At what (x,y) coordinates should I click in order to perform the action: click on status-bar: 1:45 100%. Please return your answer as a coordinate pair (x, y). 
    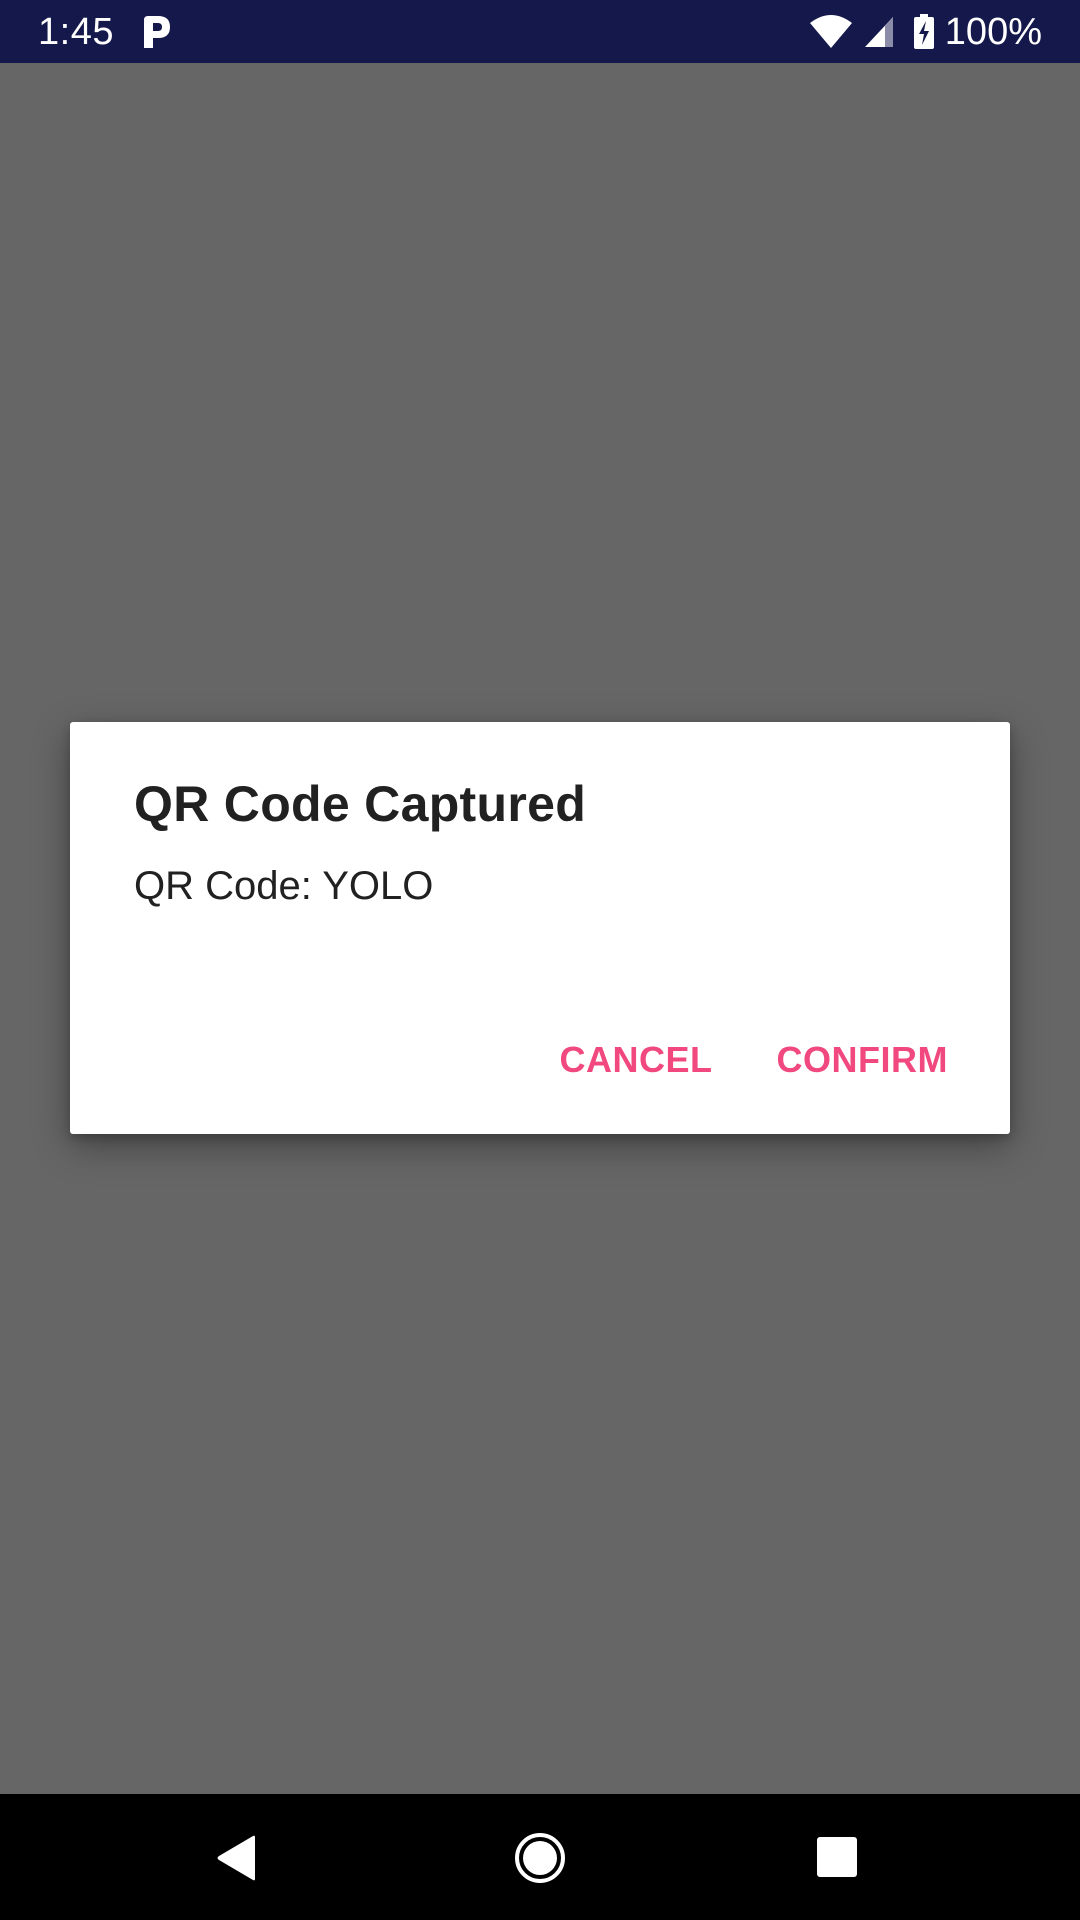
    Looking at the image, I should click on (540, 31).